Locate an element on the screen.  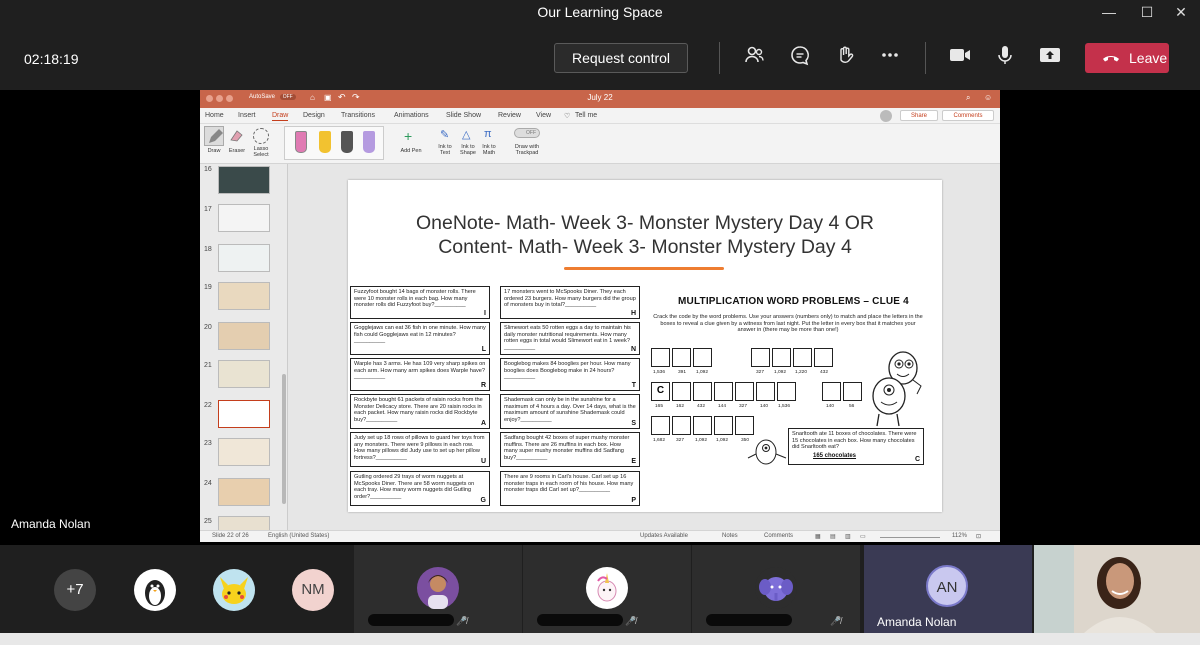
tell-me-search: Tell me is located at coordinates (586, 115).